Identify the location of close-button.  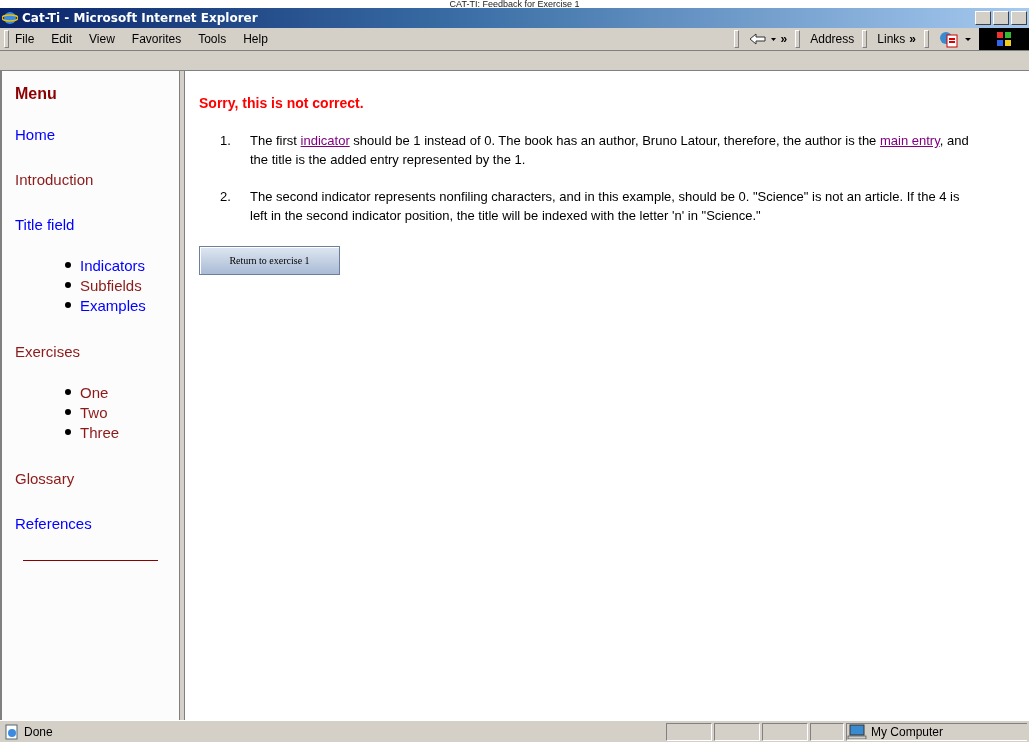
(1019, 18).